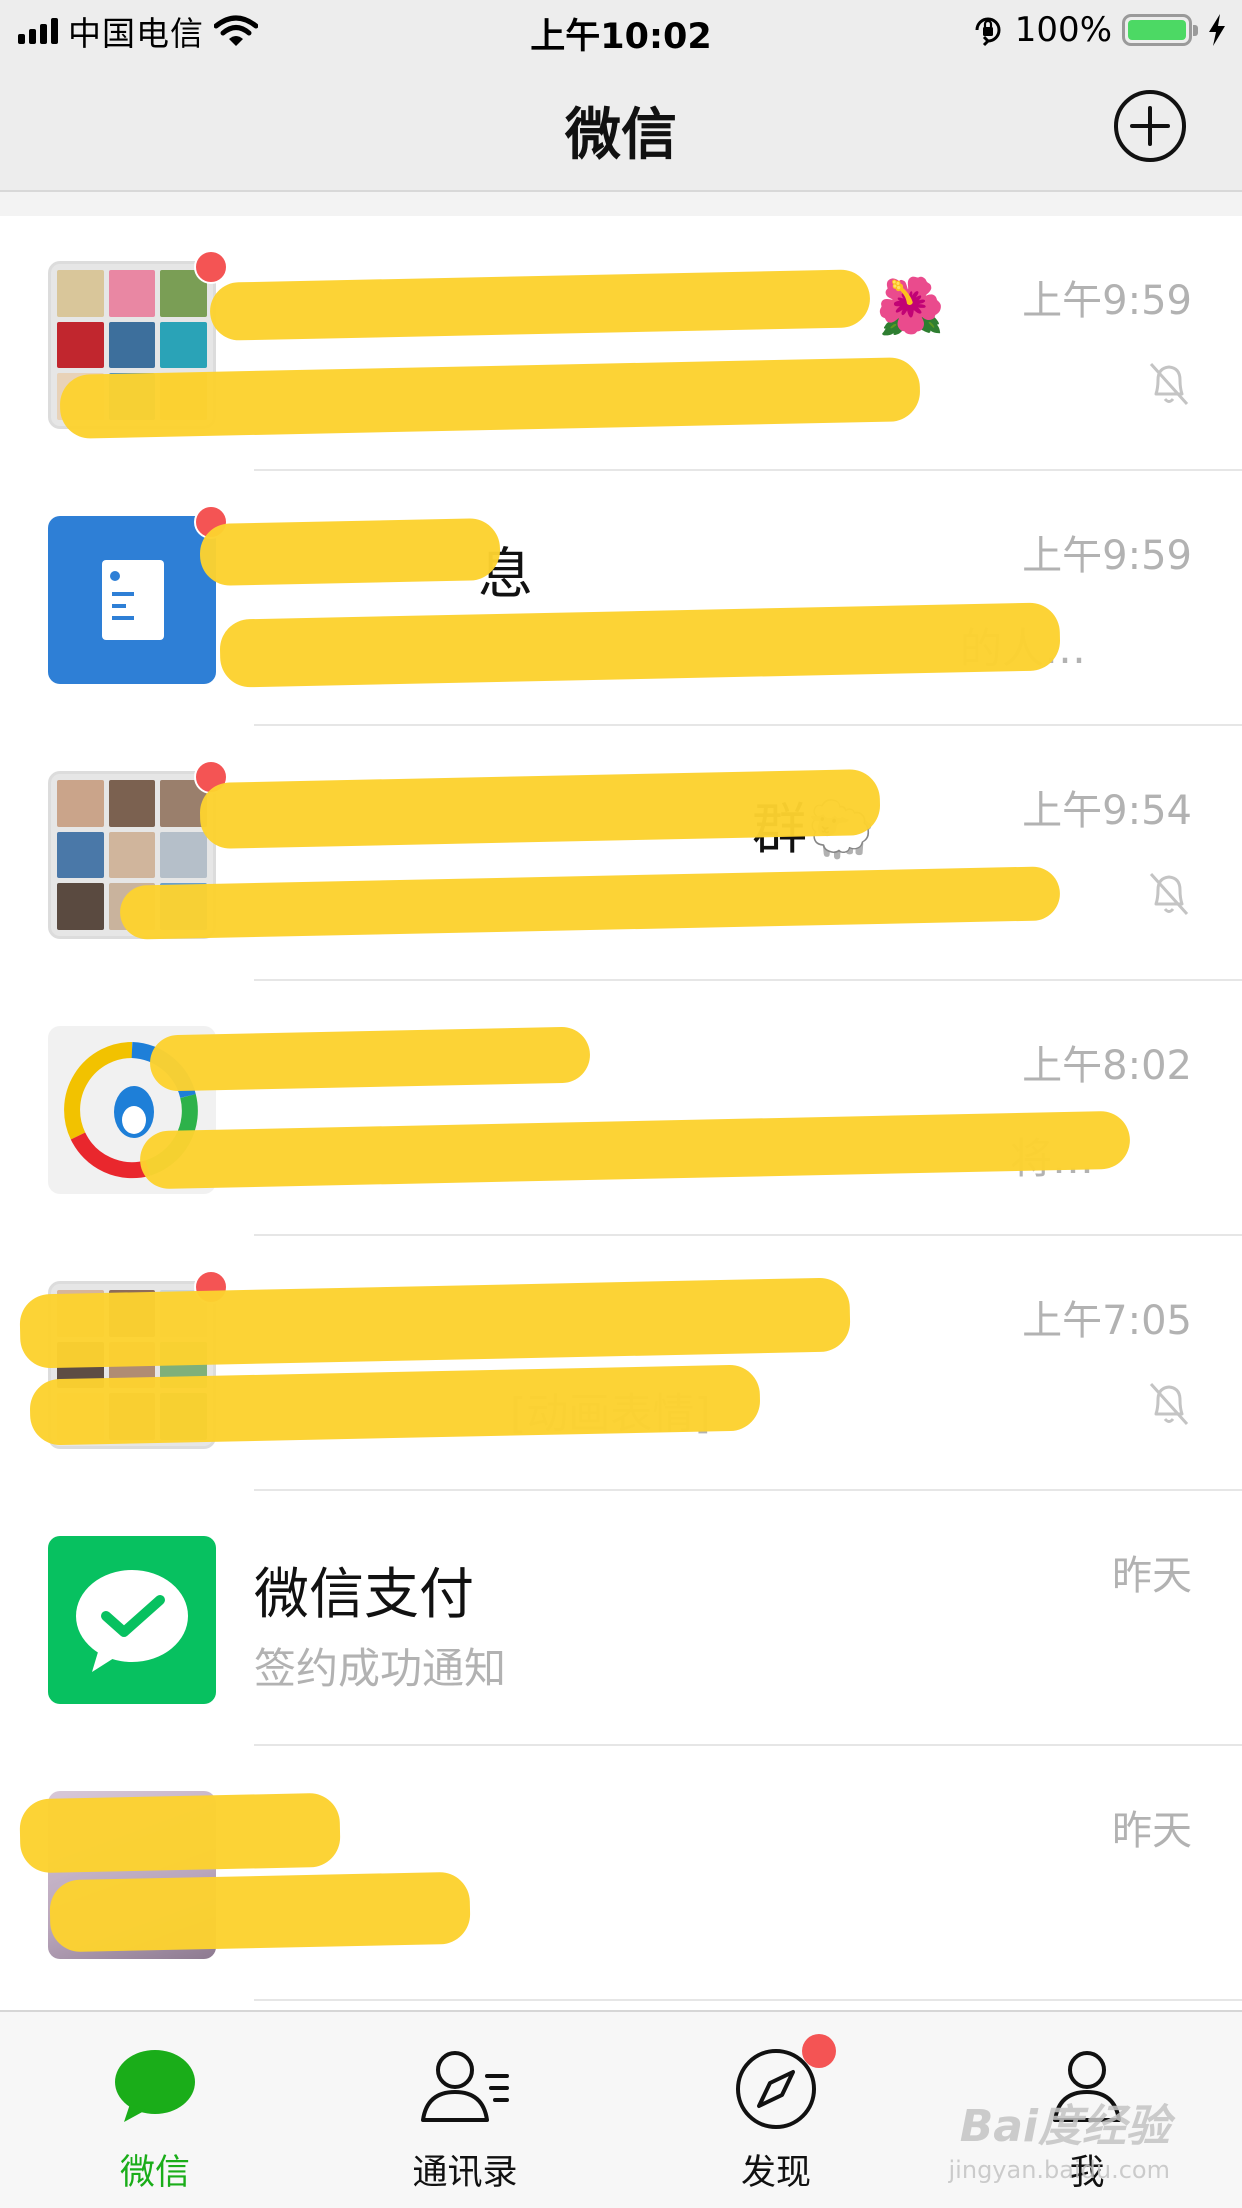 The image size is (1242, 2208). What do you see at coordinates (621, 343) in the screenshot?
I see `chat-row: 🌺 上午9:59` at bounding box center [621, 343].